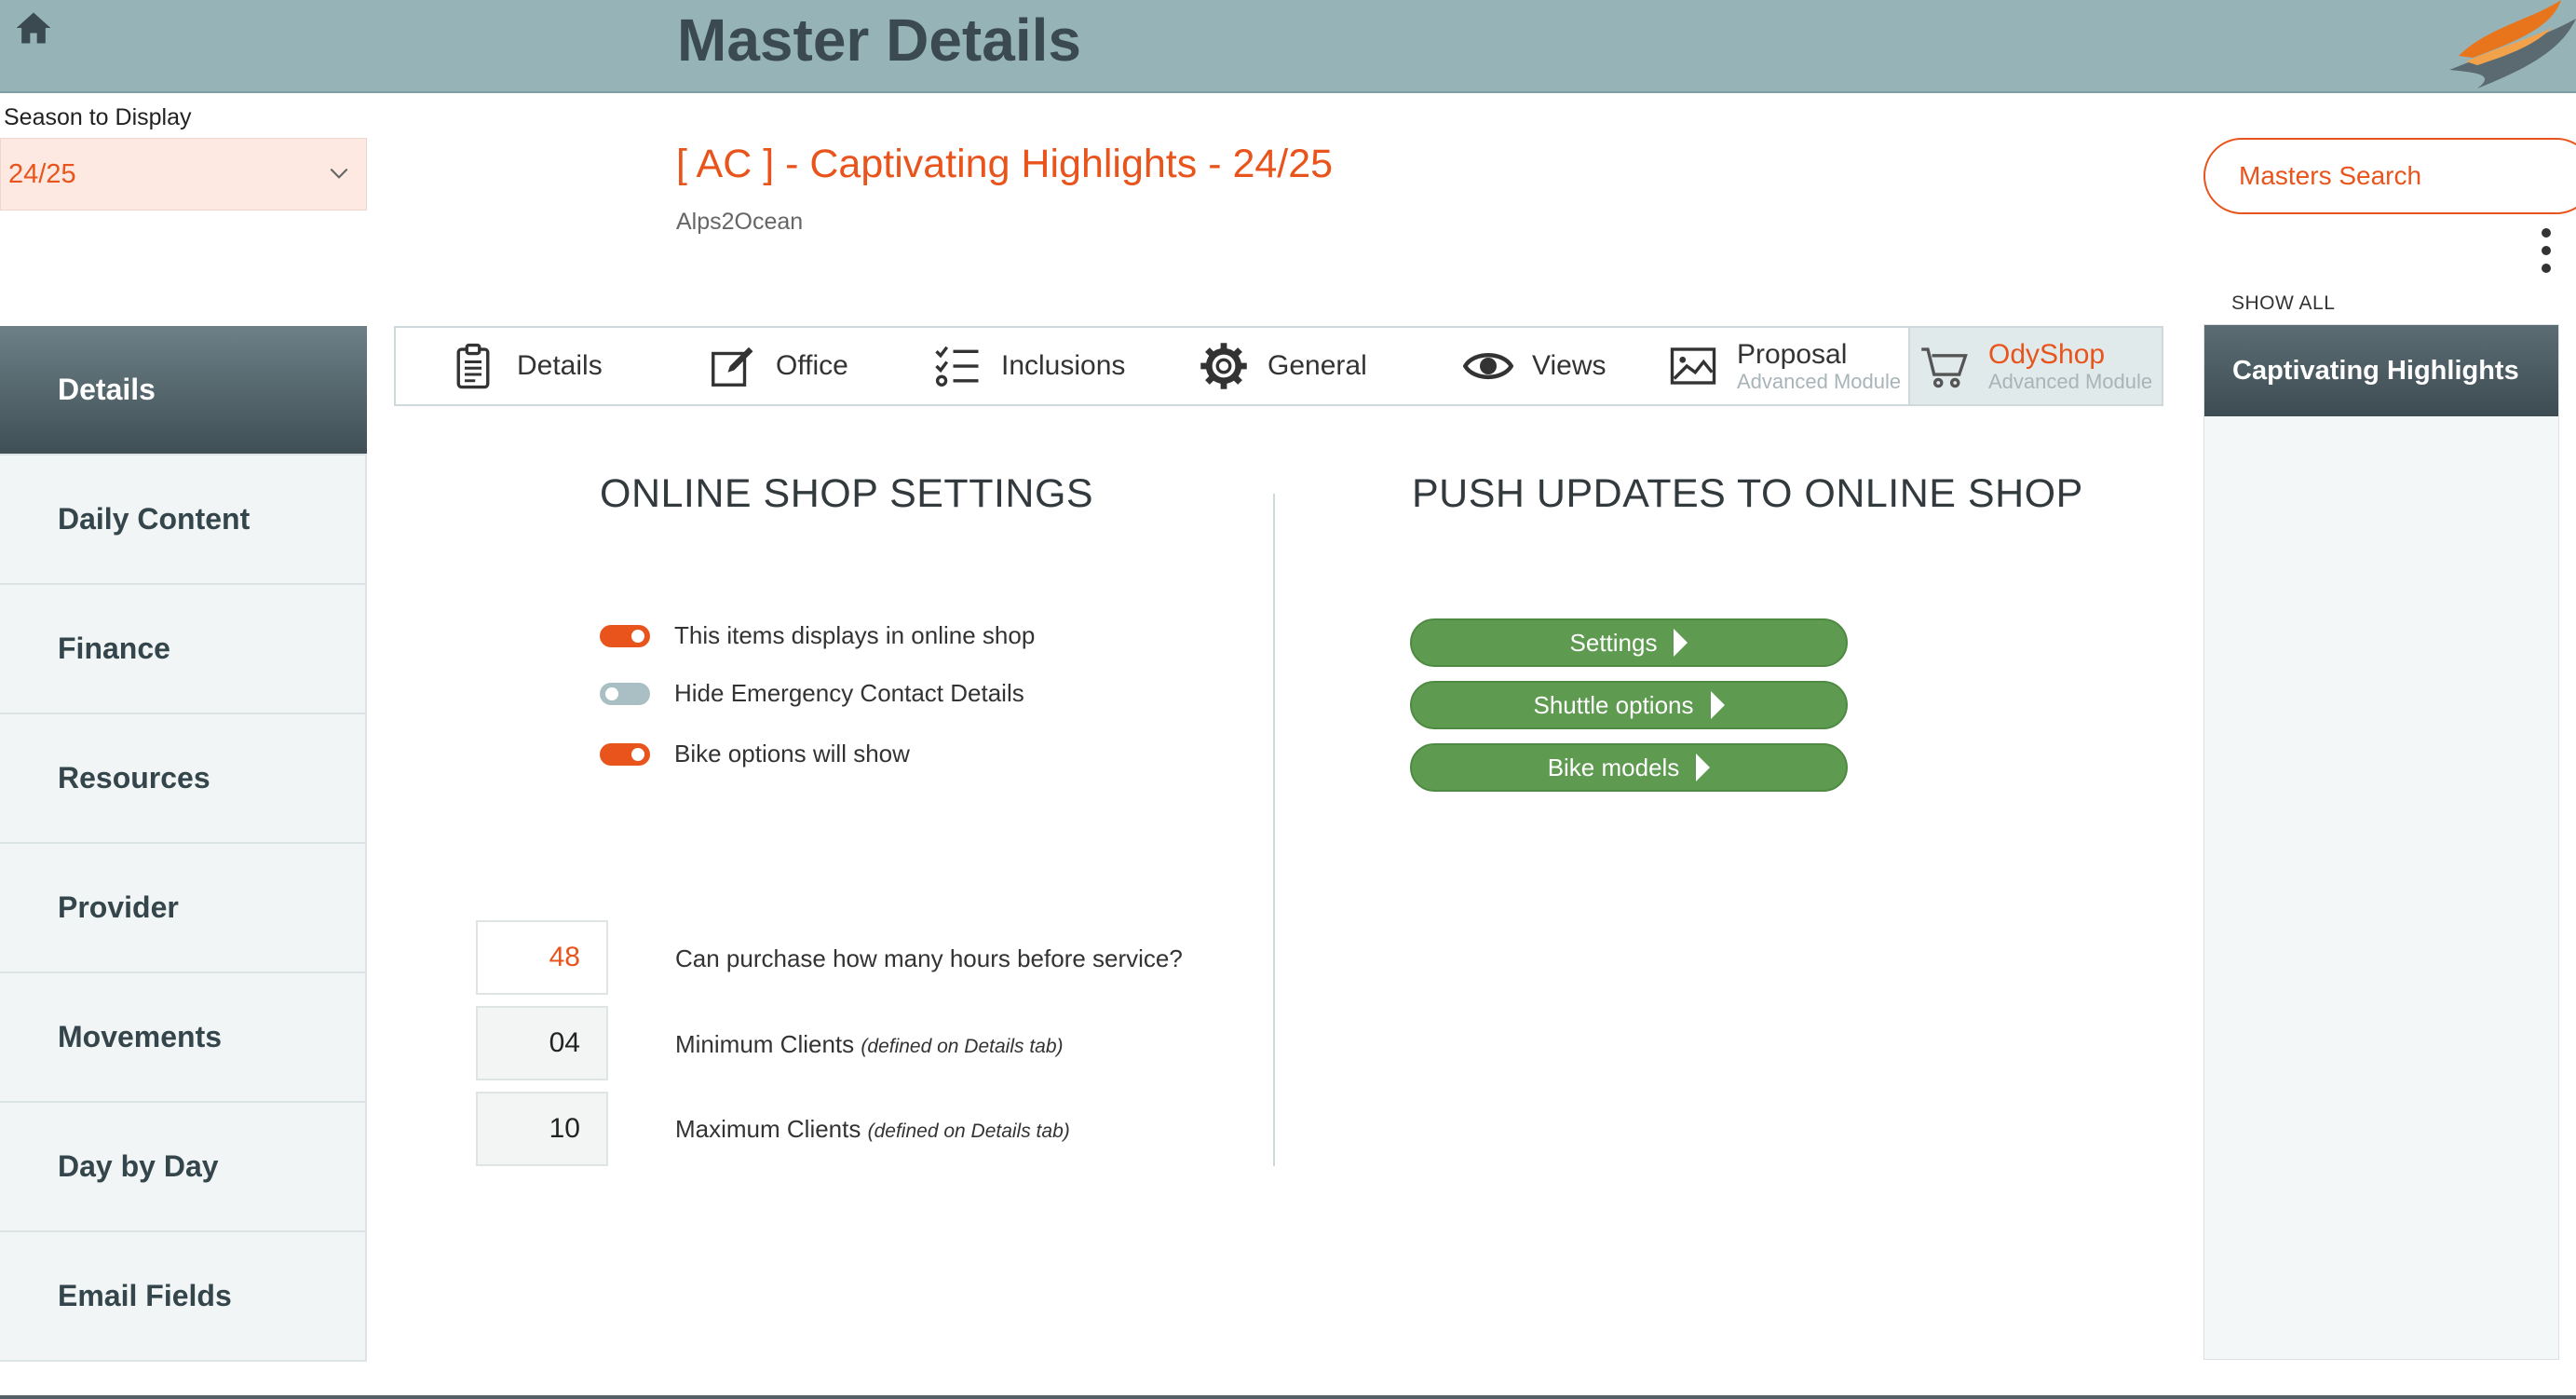 Image resolution: width=2576 pixels, height=1399 pixels. I want to click on clipboard-icon, so click(473, 366).